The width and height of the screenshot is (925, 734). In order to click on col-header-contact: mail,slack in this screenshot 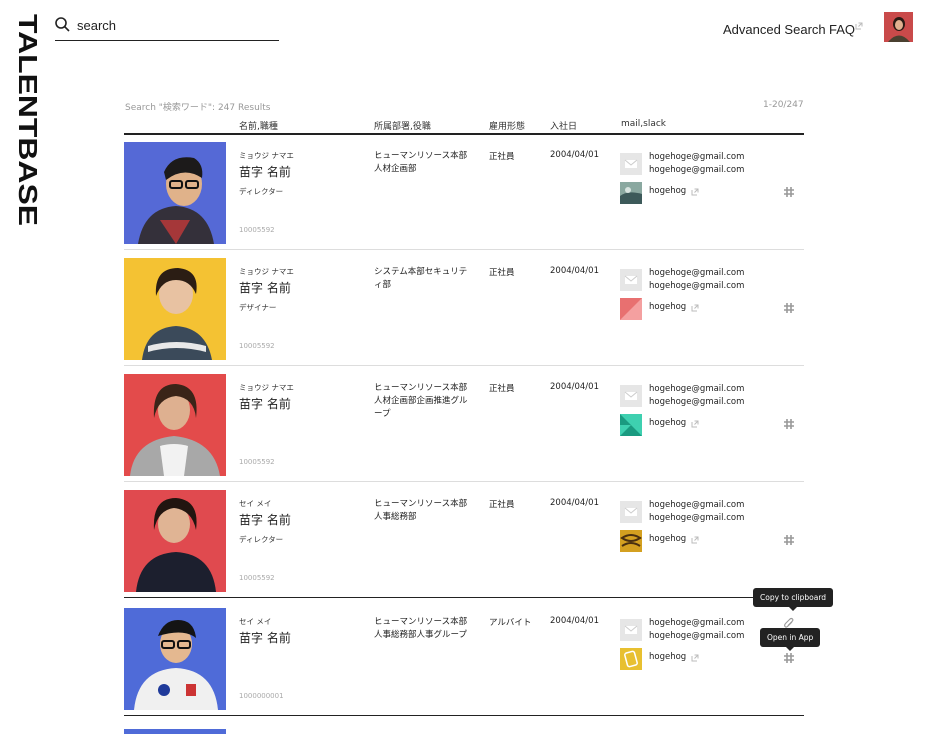, I will do `click(644, 124)`.